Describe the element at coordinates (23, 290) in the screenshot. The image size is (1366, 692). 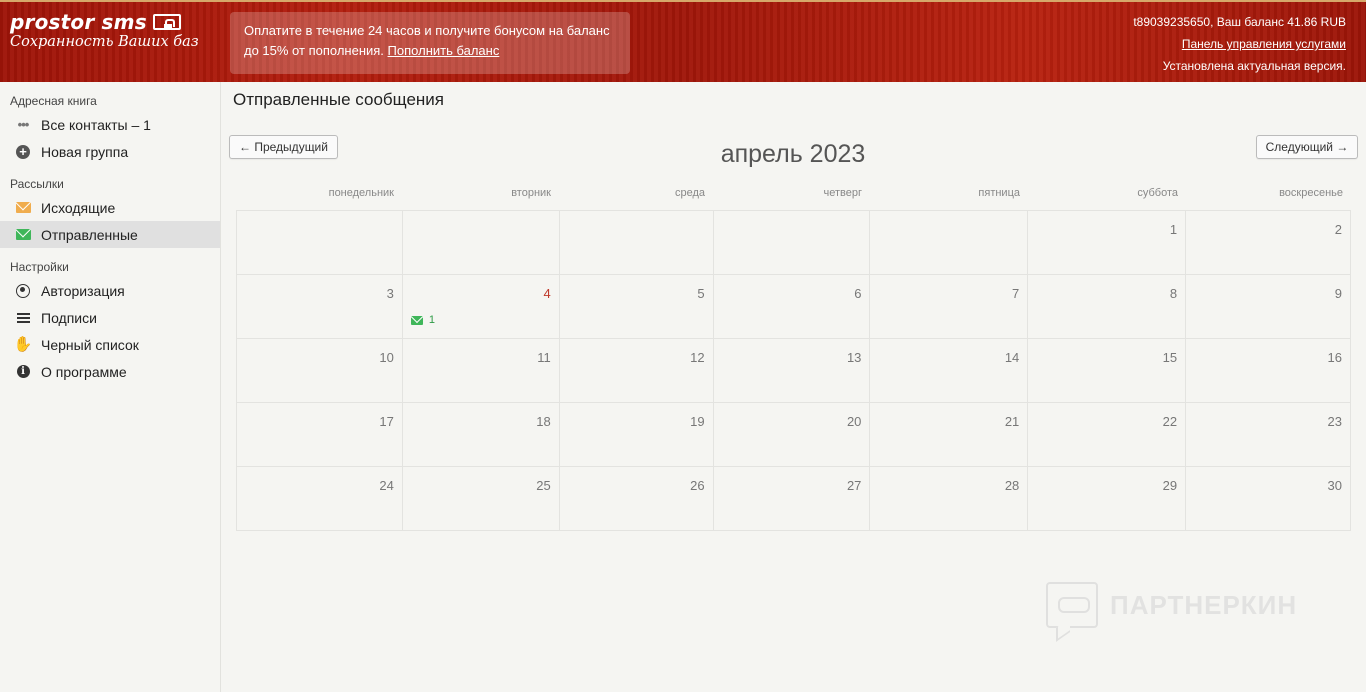
I see `user-circle-icon` at that location.